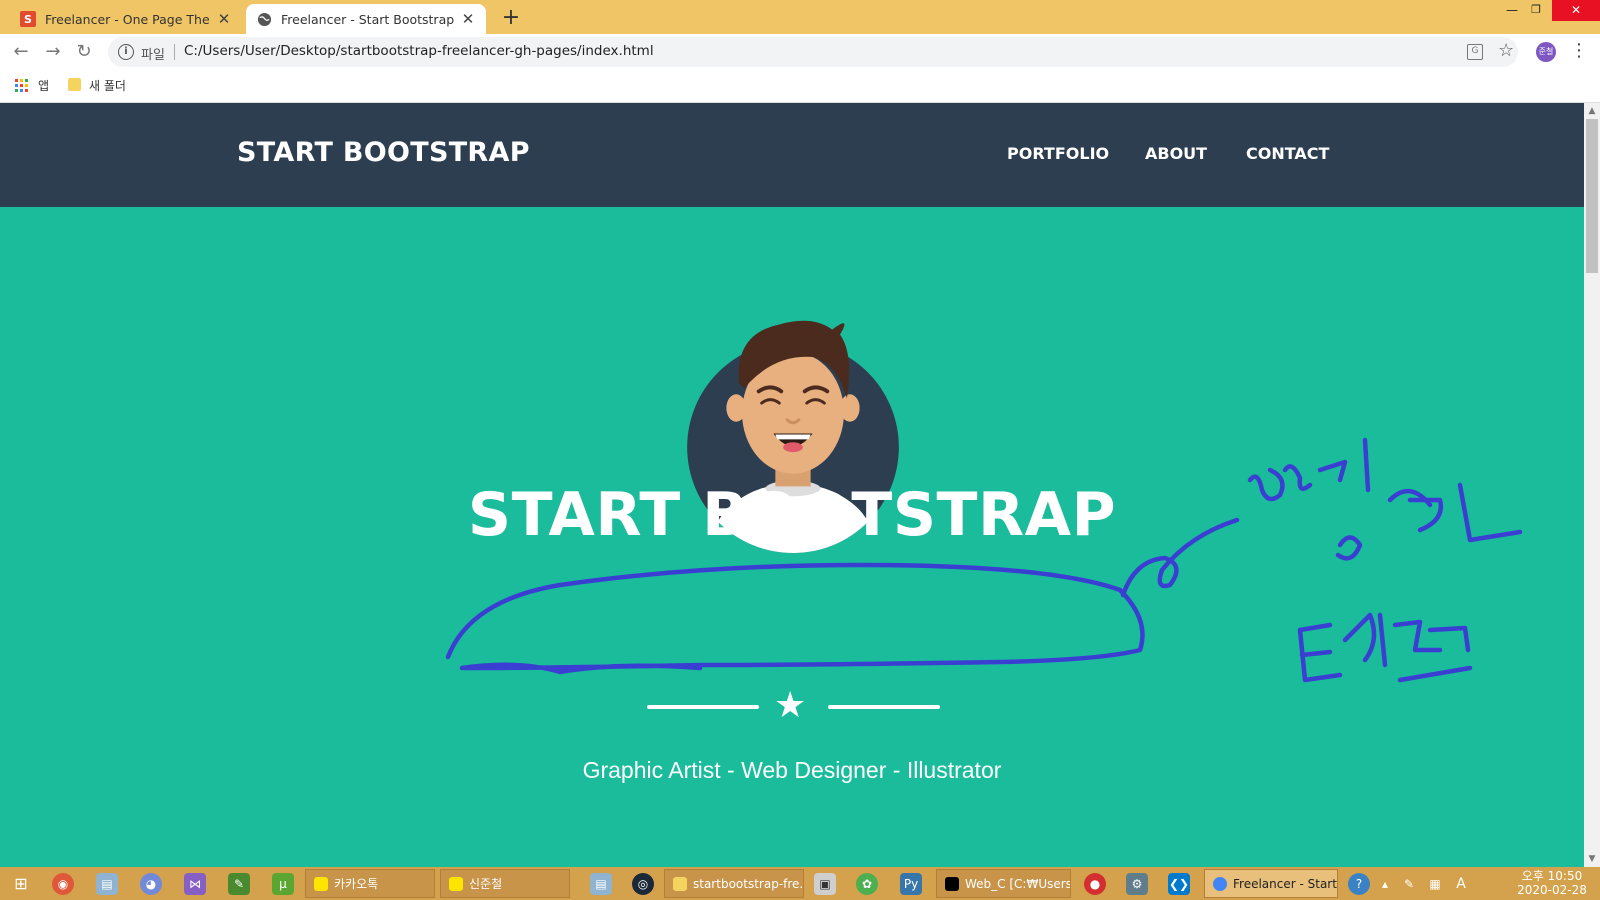  I want to click on scheme-label: 파일, so click(153, 55).